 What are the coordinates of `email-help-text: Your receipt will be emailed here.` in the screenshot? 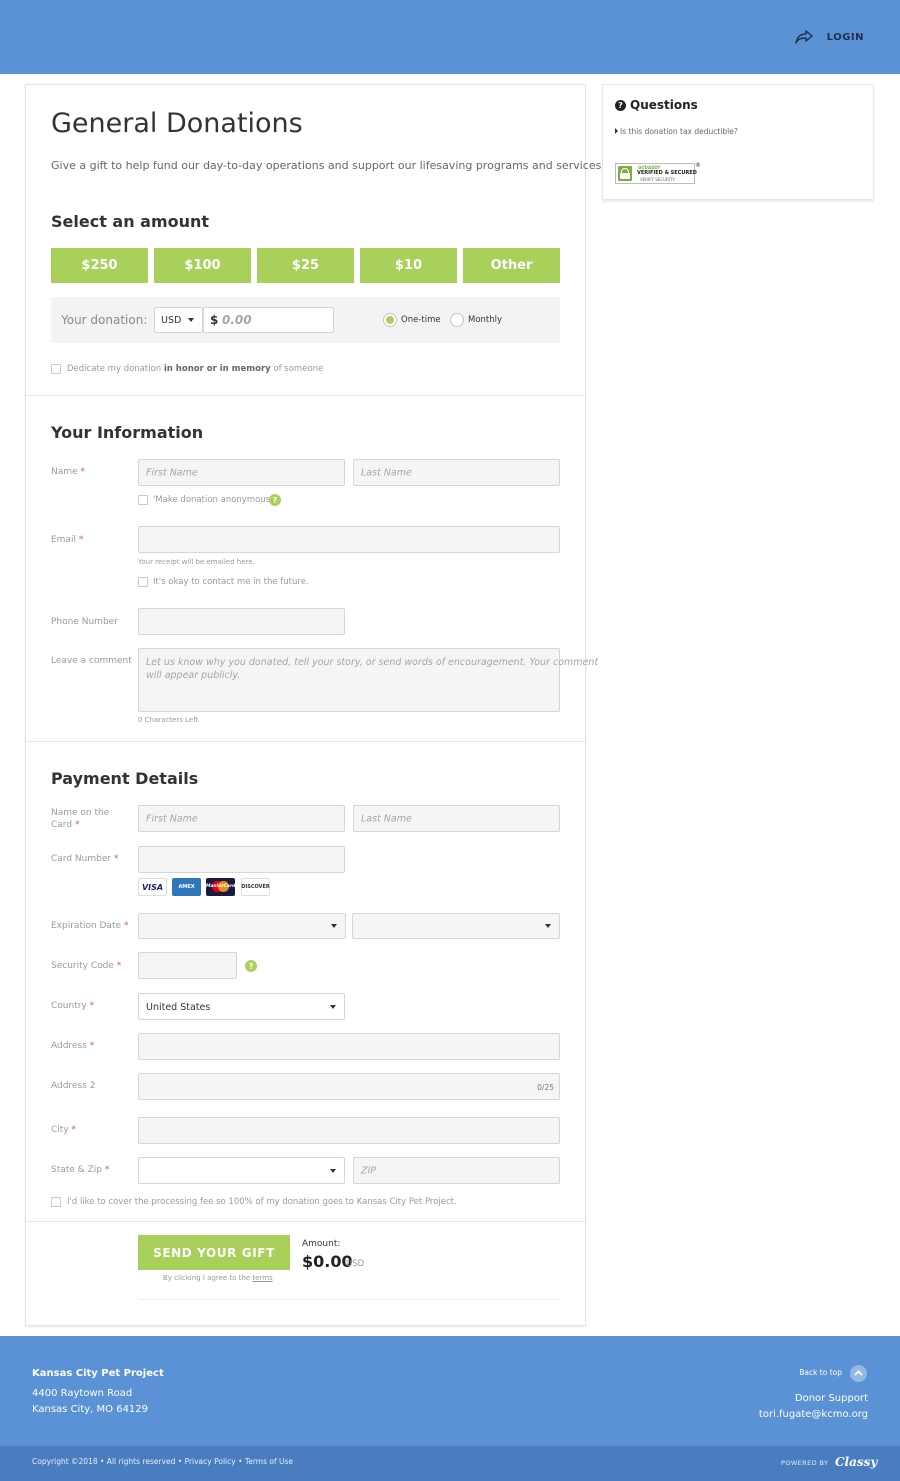 It's located at (196, 562).